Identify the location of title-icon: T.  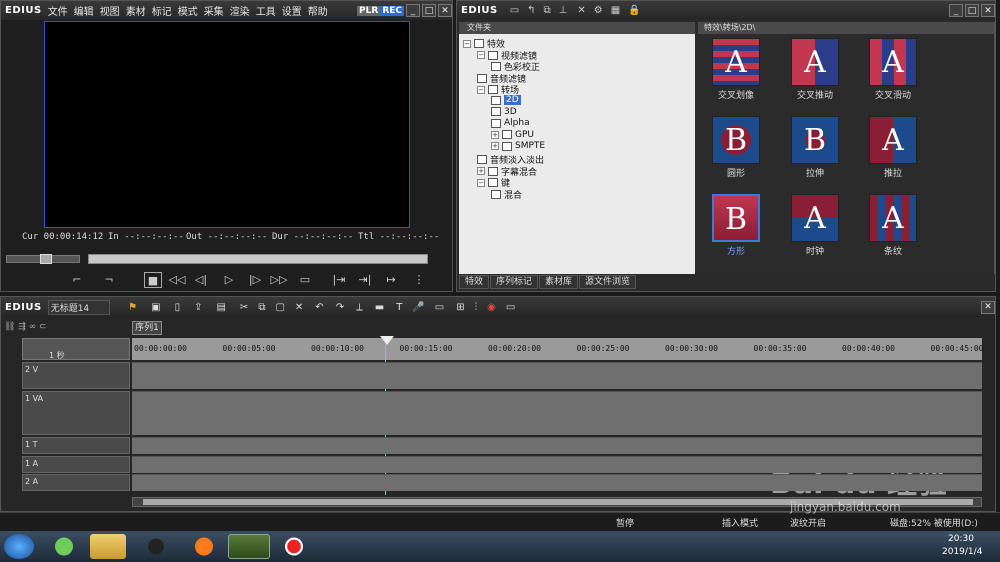
(399, 307).